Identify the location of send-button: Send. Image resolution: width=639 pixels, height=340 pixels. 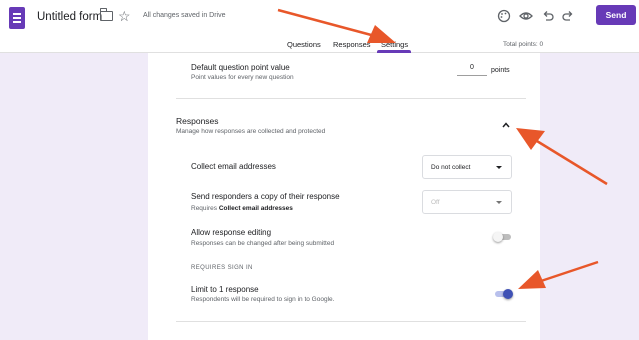
(616, 15).